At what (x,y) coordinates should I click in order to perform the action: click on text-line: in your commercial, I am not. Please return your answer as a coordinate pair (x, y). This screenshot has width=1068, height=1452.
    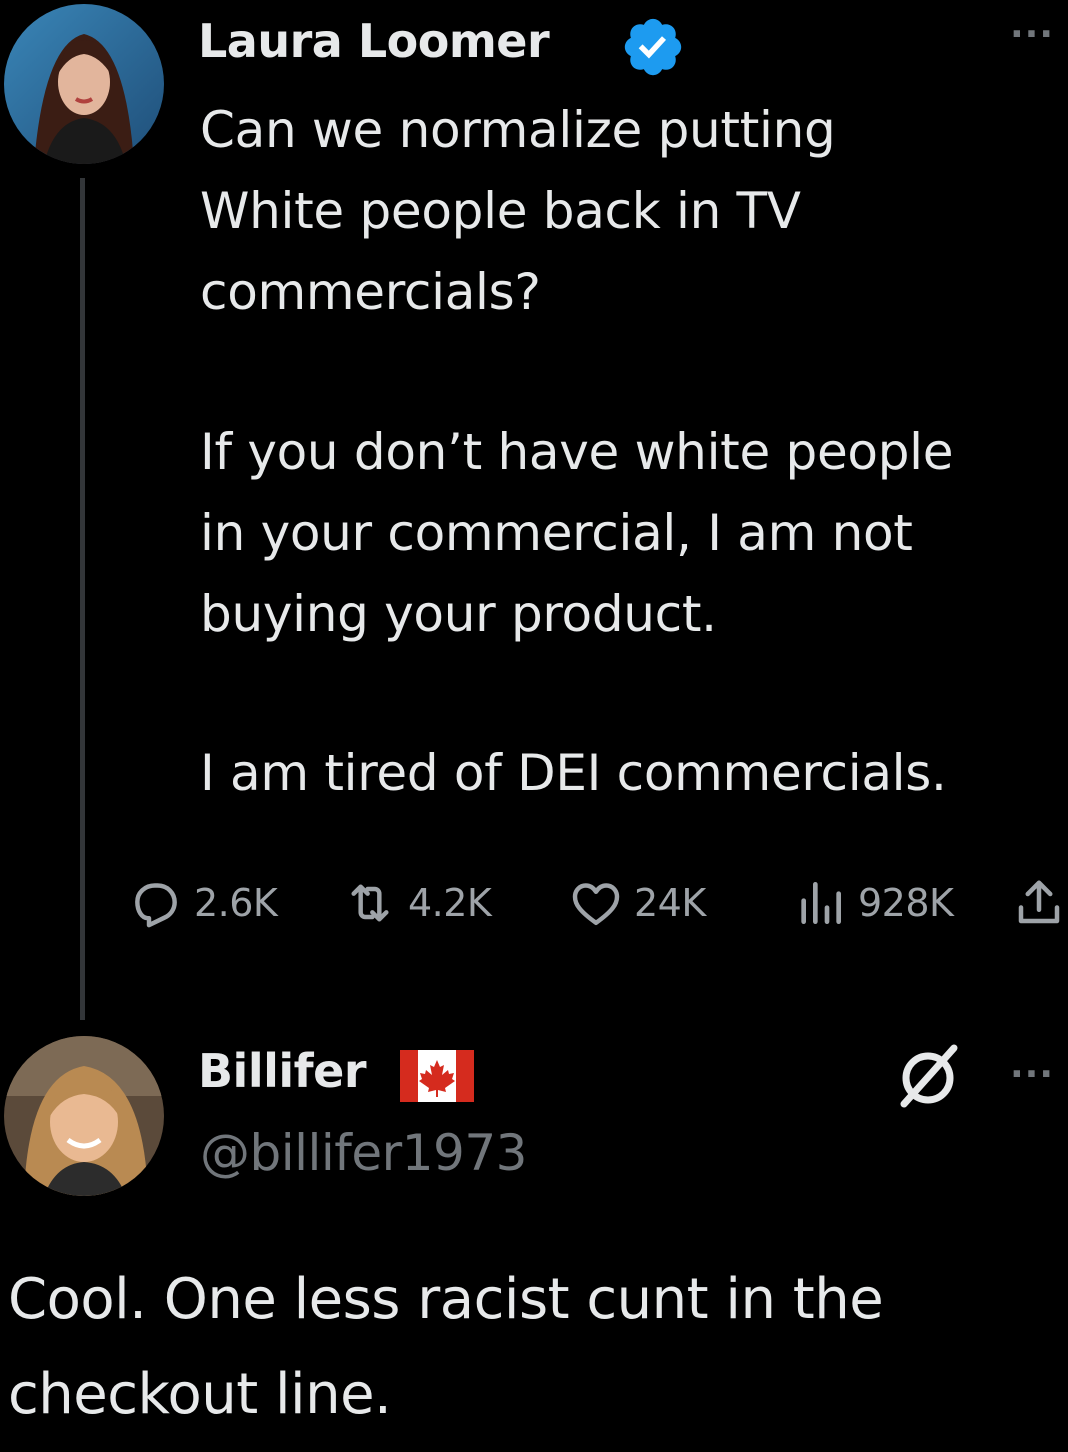
    Looking at the image, I should click on (556, 533).